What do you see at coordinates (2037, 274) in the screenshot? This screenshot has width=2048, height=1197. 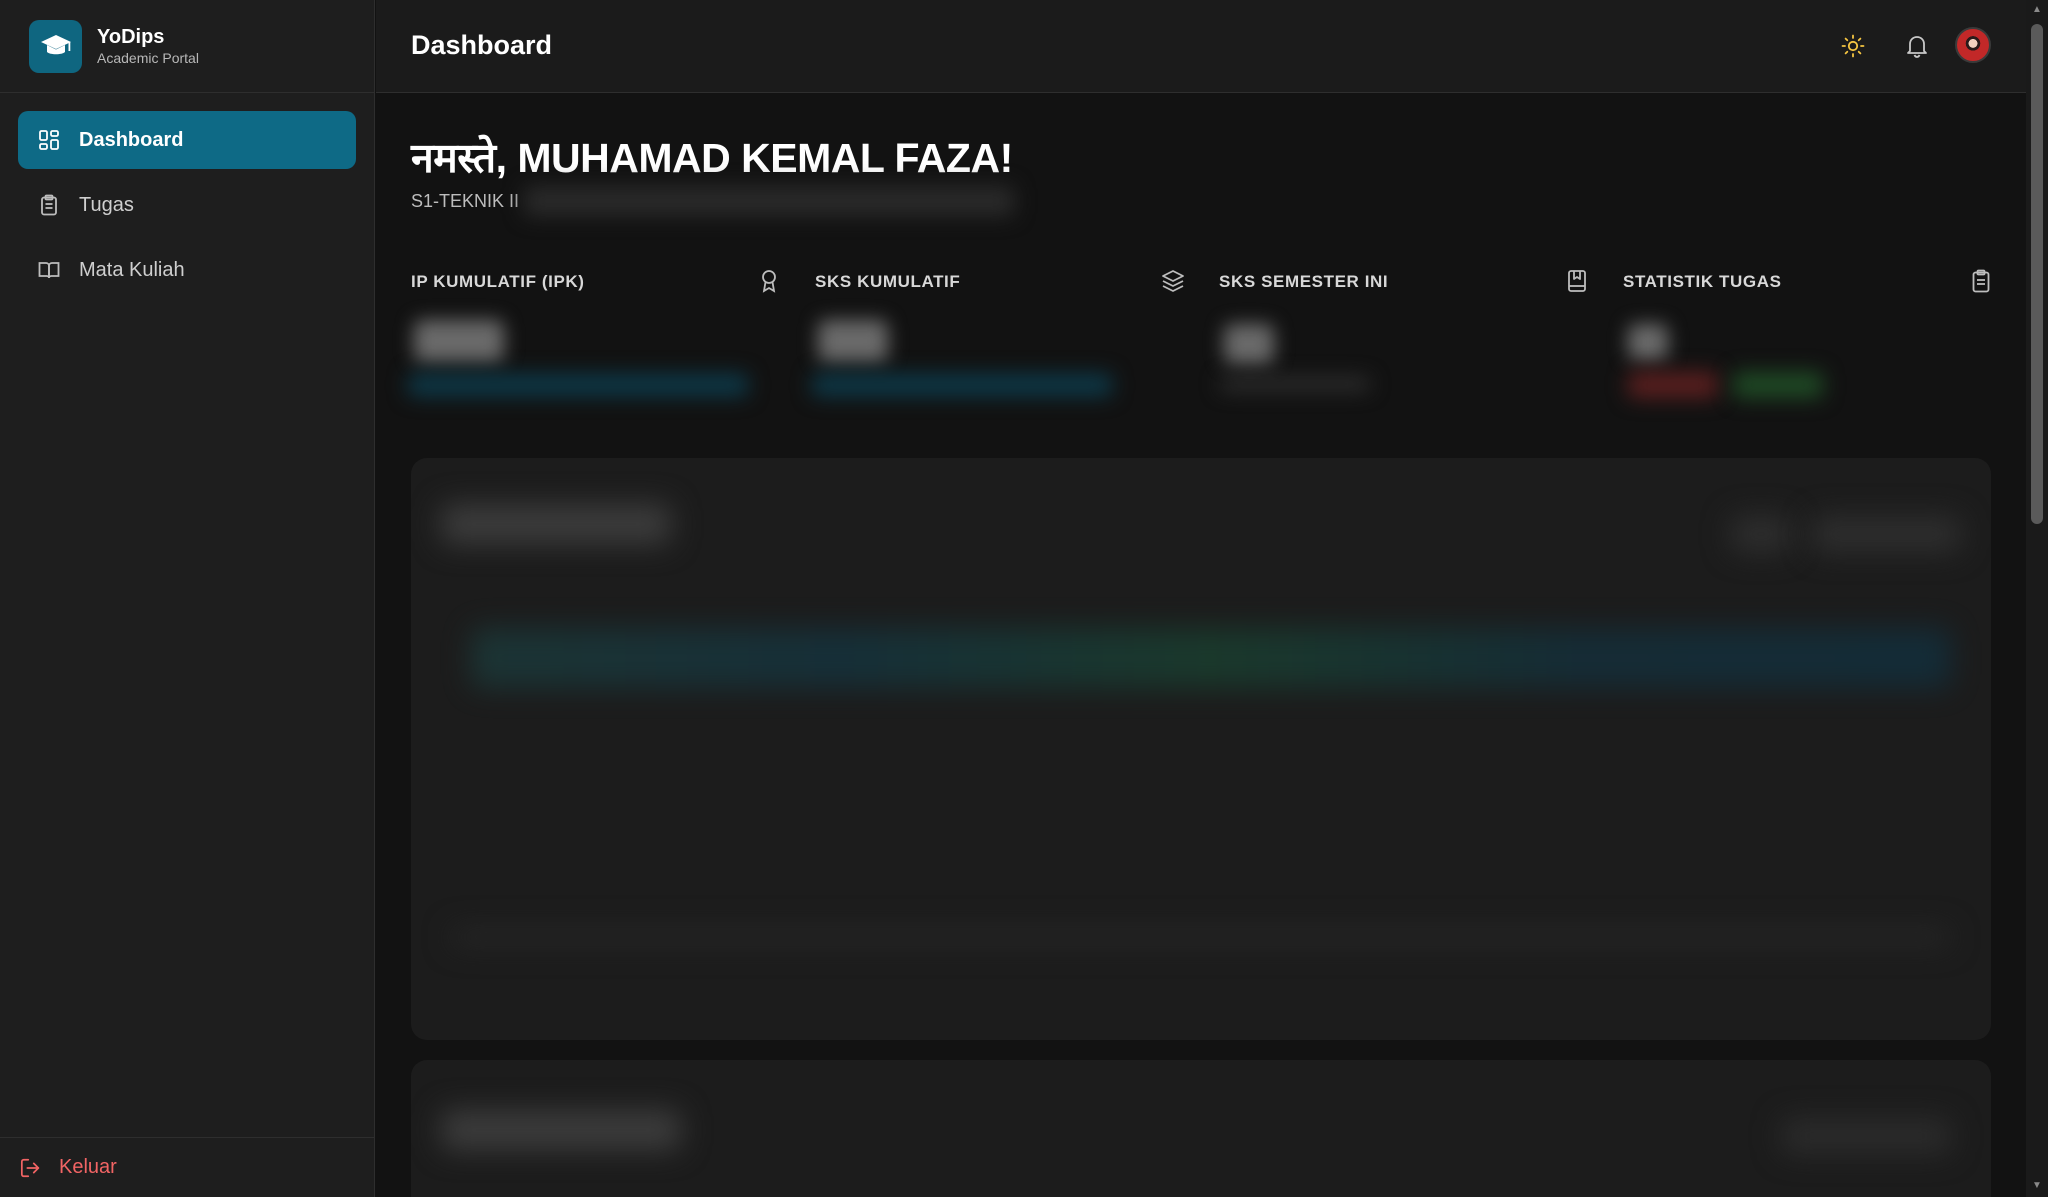 I see `scroll-thumb` at bounding box center [2037, 274].